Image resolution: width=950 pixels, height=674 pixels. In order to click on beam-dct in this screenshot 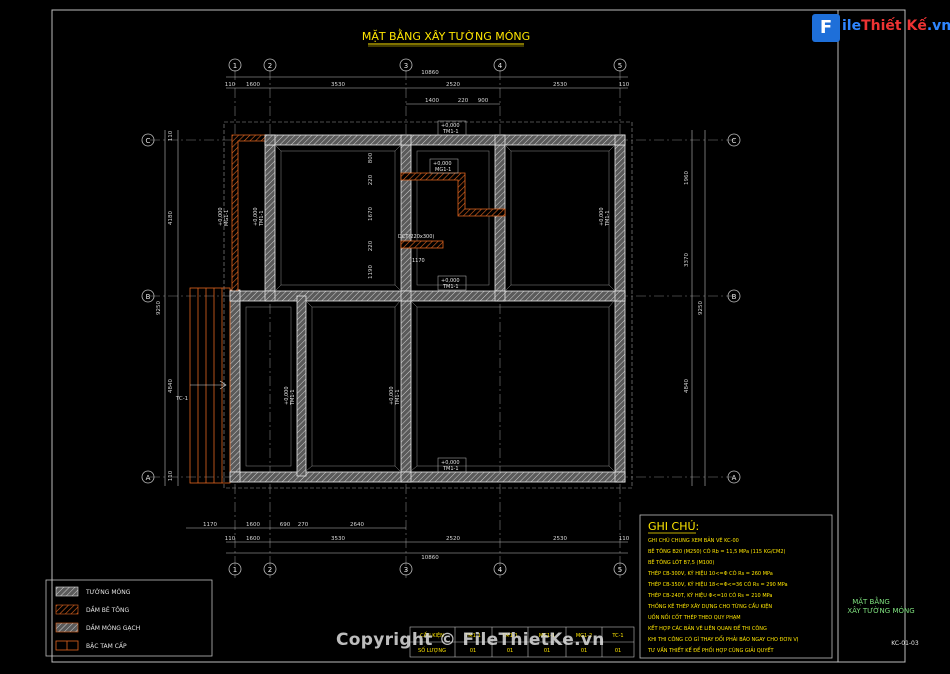, I will do `click(422, 244)`.